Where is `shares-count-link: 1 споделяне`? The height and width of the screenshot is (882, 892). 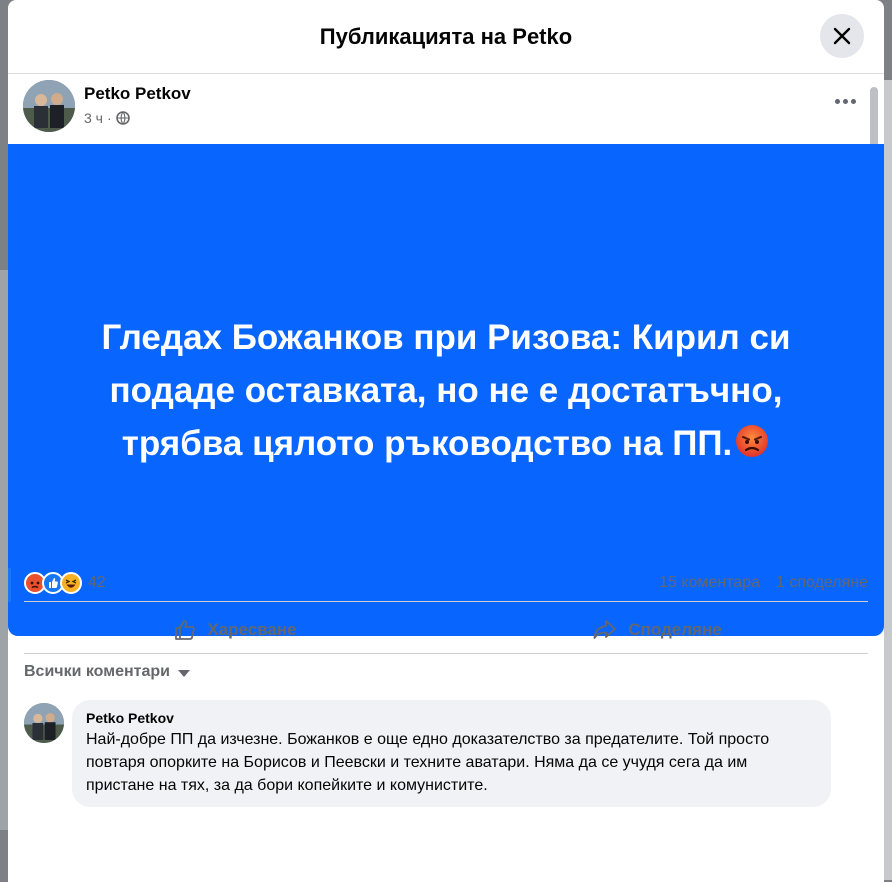
shares-count-link: 1 споделяне is located at coordinates (822, 583).